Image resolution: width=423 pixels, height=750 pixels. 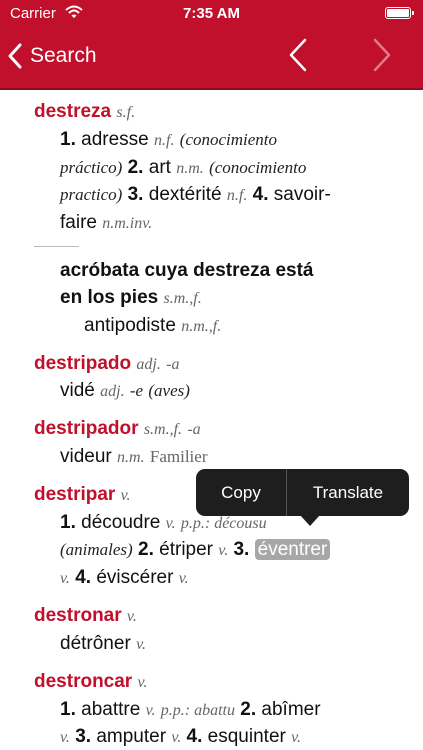 I want to click on headword-destreza: destreza s.f., so click(x=84, y=112).